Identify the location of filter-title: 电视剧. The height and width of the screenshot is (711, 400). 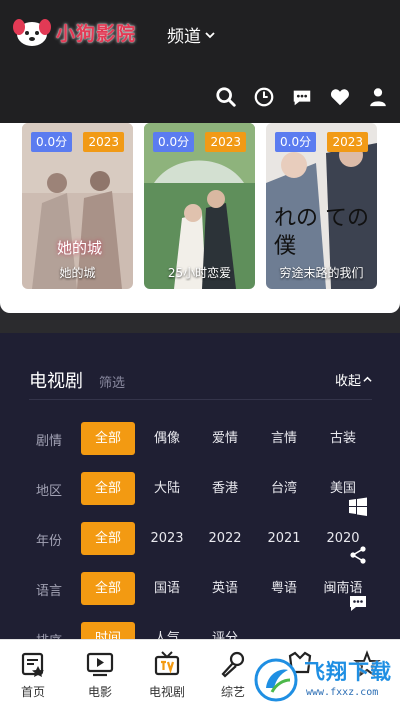
(56, 381).